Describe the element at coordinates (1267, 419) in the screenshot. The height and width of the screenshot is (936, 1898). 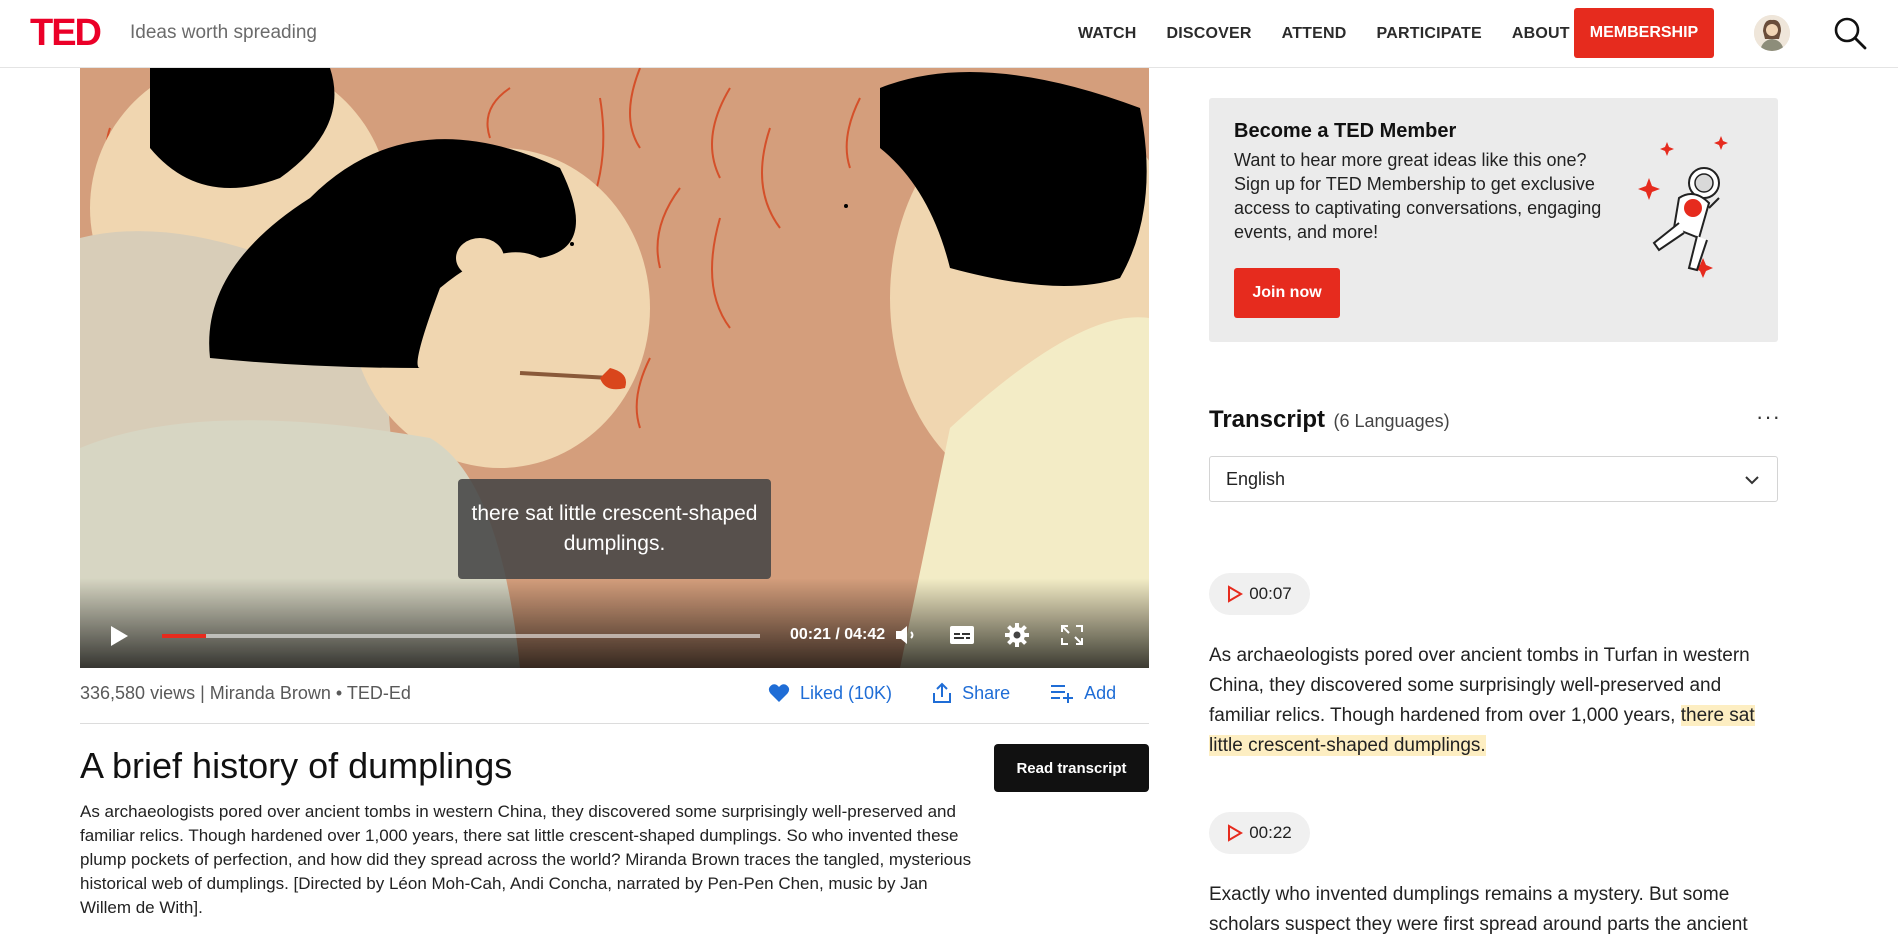
I see `transcript-title: Transcript` at that location.